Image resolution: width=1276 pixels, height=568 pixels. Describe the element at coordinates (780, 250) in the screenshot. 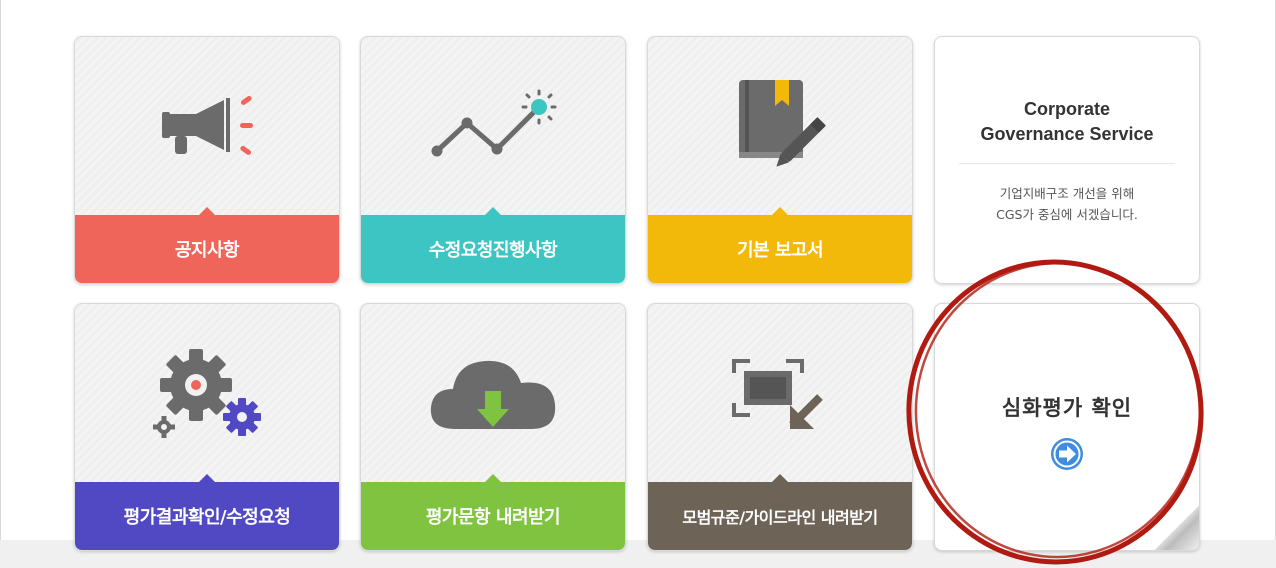

I see `tile-basic-report-label: 기본 보고서` at that location.